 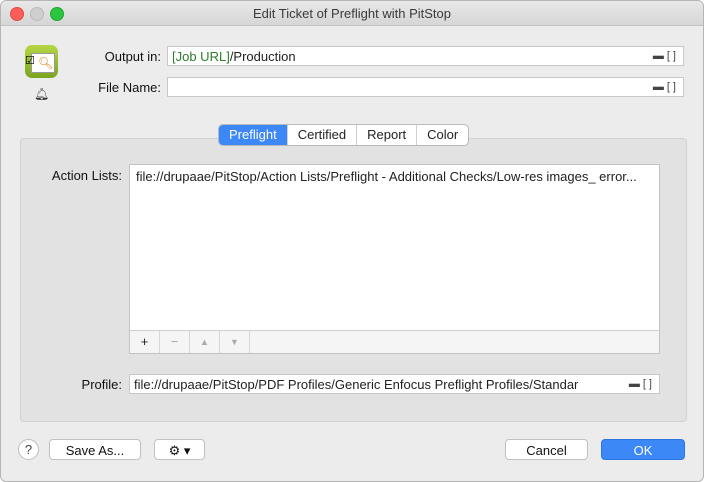 I want to click on action-lists-label: Action Lists:, so click(x=86, y=175).